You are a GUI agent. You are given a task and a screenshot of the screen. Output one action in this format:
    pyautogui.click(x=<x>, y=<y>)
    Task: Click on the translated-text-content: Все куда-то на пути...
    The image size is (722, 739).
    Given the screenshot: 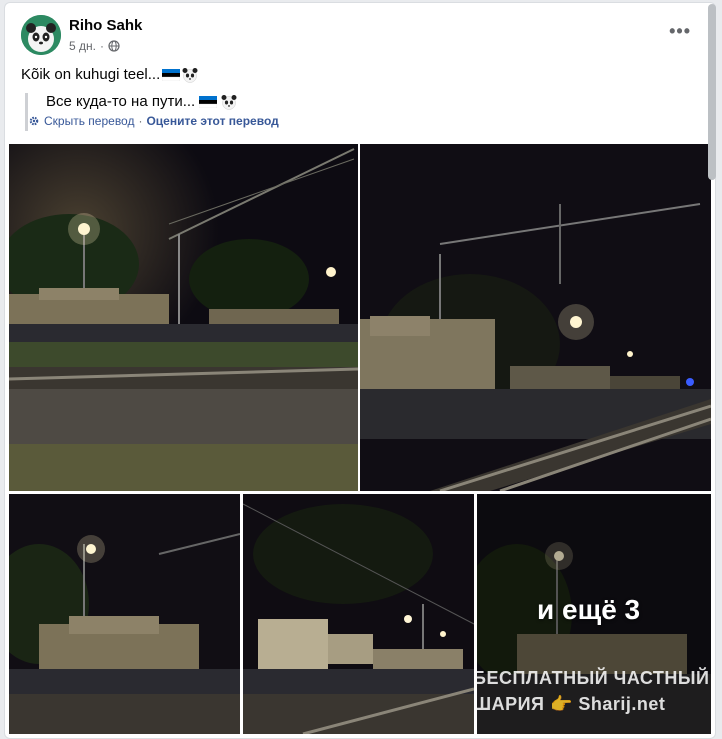 What is the action you would take?
    pyautogui.click(x=121, y=101)
    